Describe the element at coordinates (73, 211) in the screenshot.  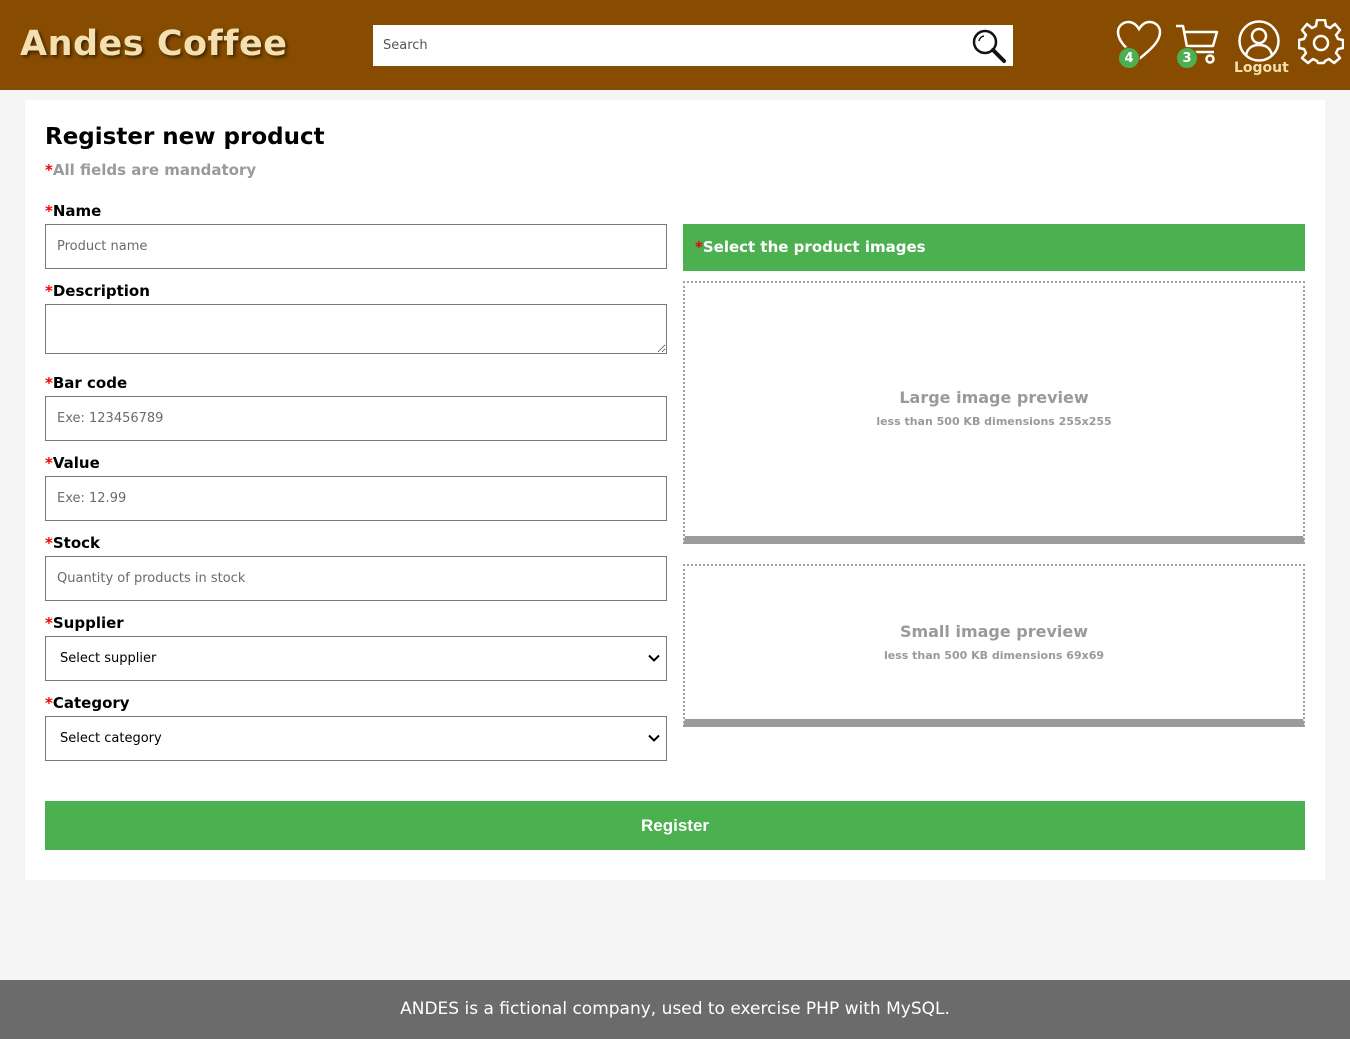
I see `name-label: *Name` at that location.